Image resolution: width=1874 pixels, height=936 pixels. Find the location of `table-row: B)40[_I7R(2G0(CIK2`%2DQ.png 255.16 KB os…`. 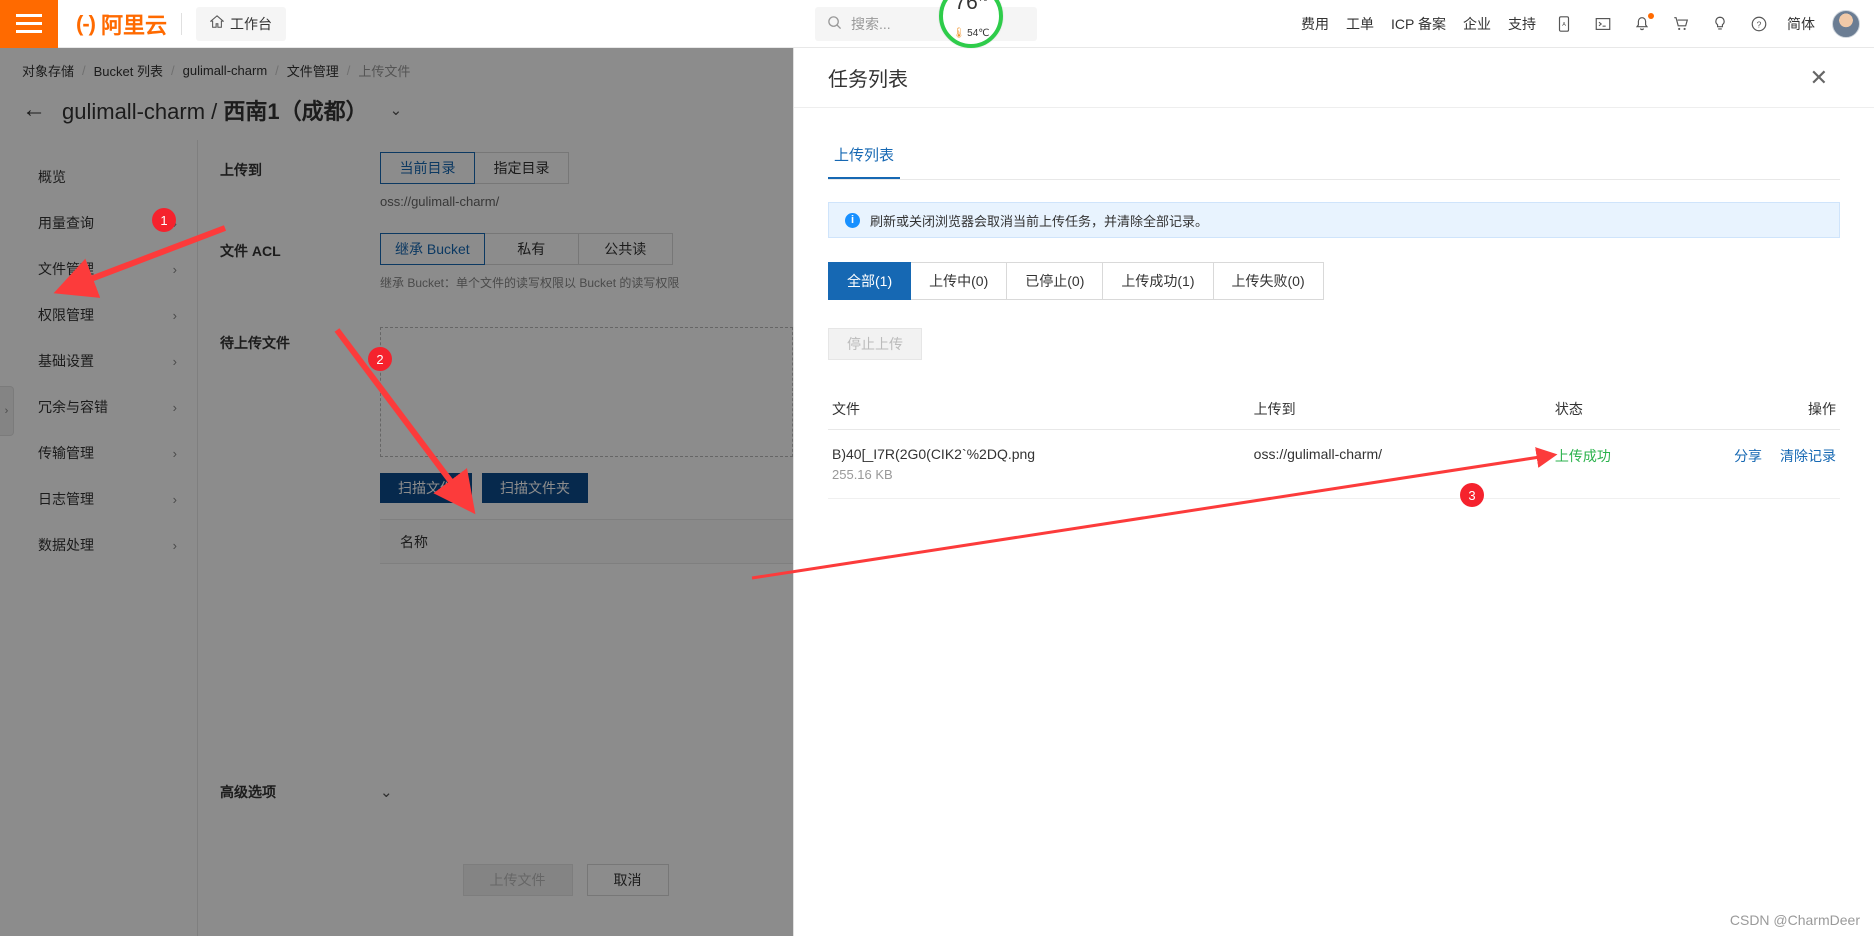

table-row: B)40[_I7R(2G0(CIK2`%2DQ.png 255.16 KB os… is located at coordinates (1334, 464).